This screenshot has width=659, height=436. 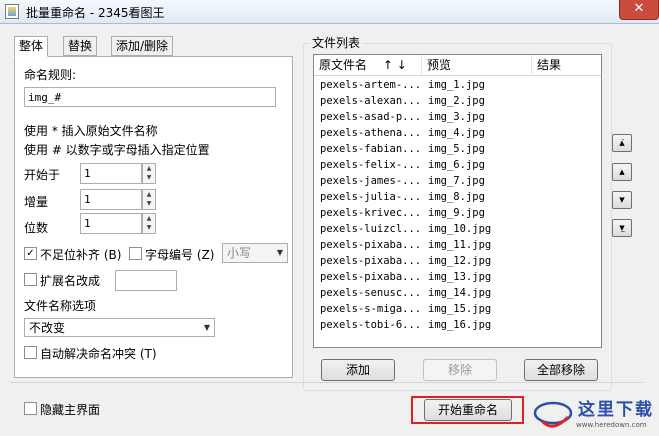 I want to click on table-row: pexels-felix-... img_6.jpg, so click(x=457, y=165).